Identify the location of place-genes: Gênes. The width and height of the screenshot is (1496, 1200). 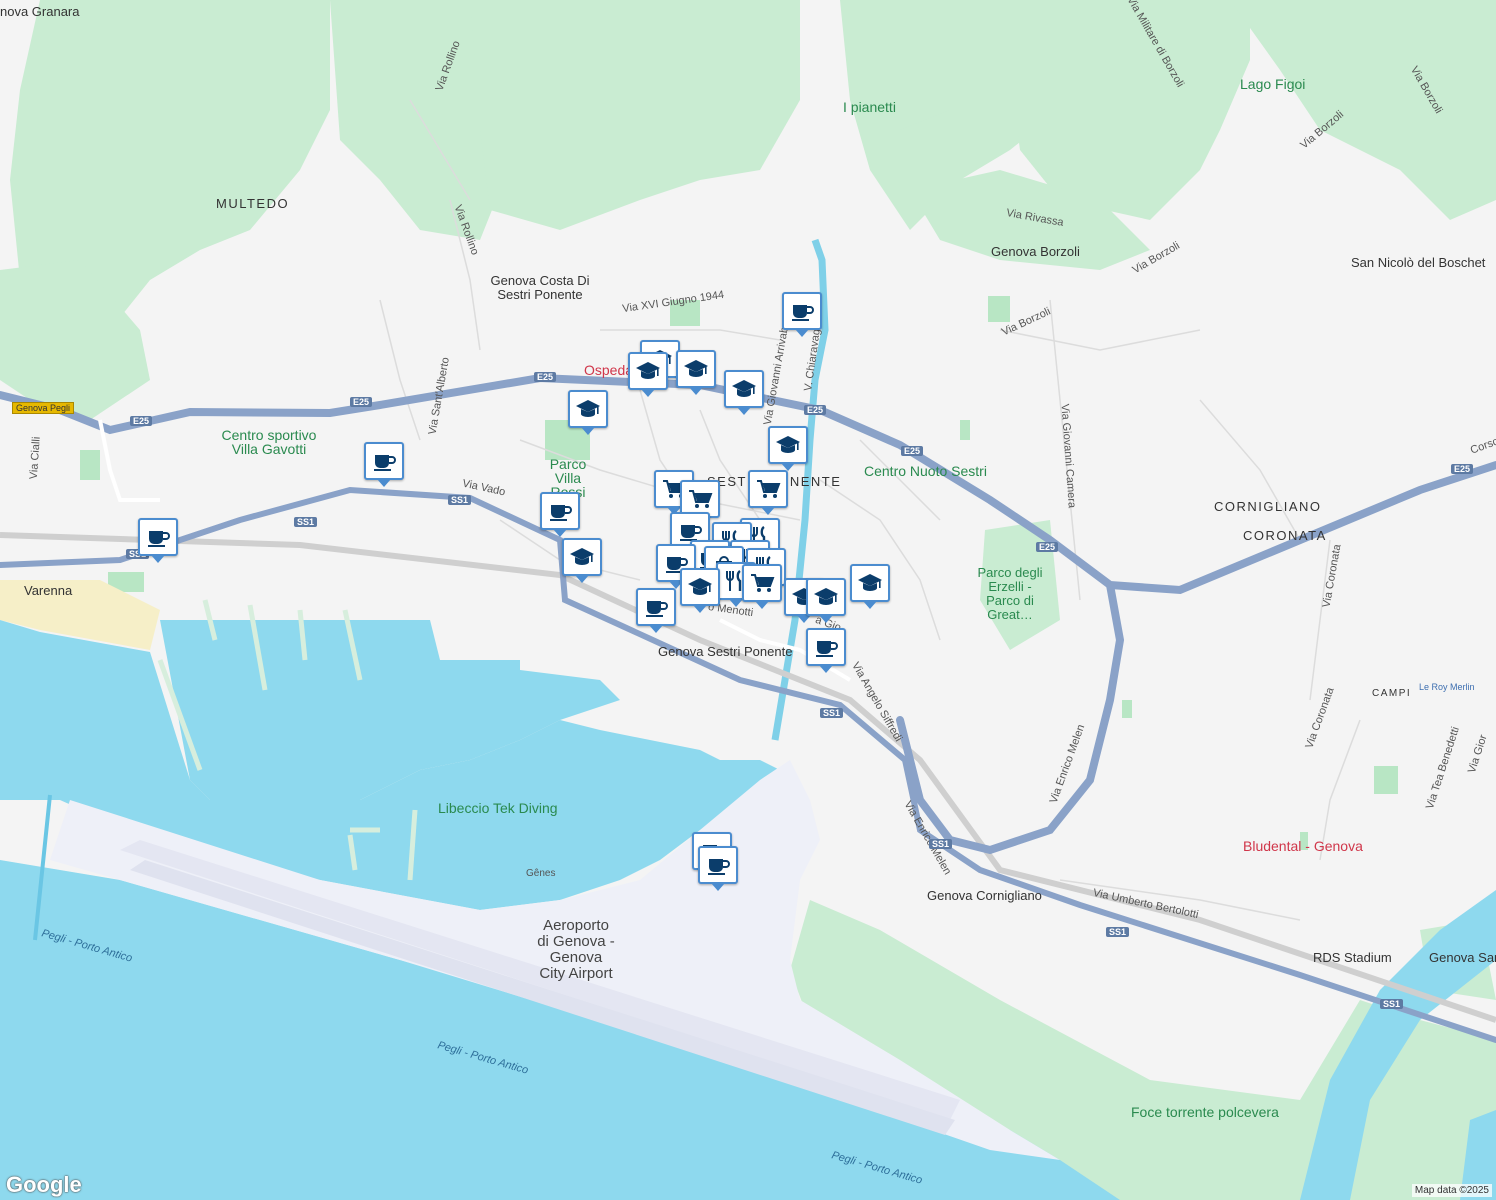
(541, 873).